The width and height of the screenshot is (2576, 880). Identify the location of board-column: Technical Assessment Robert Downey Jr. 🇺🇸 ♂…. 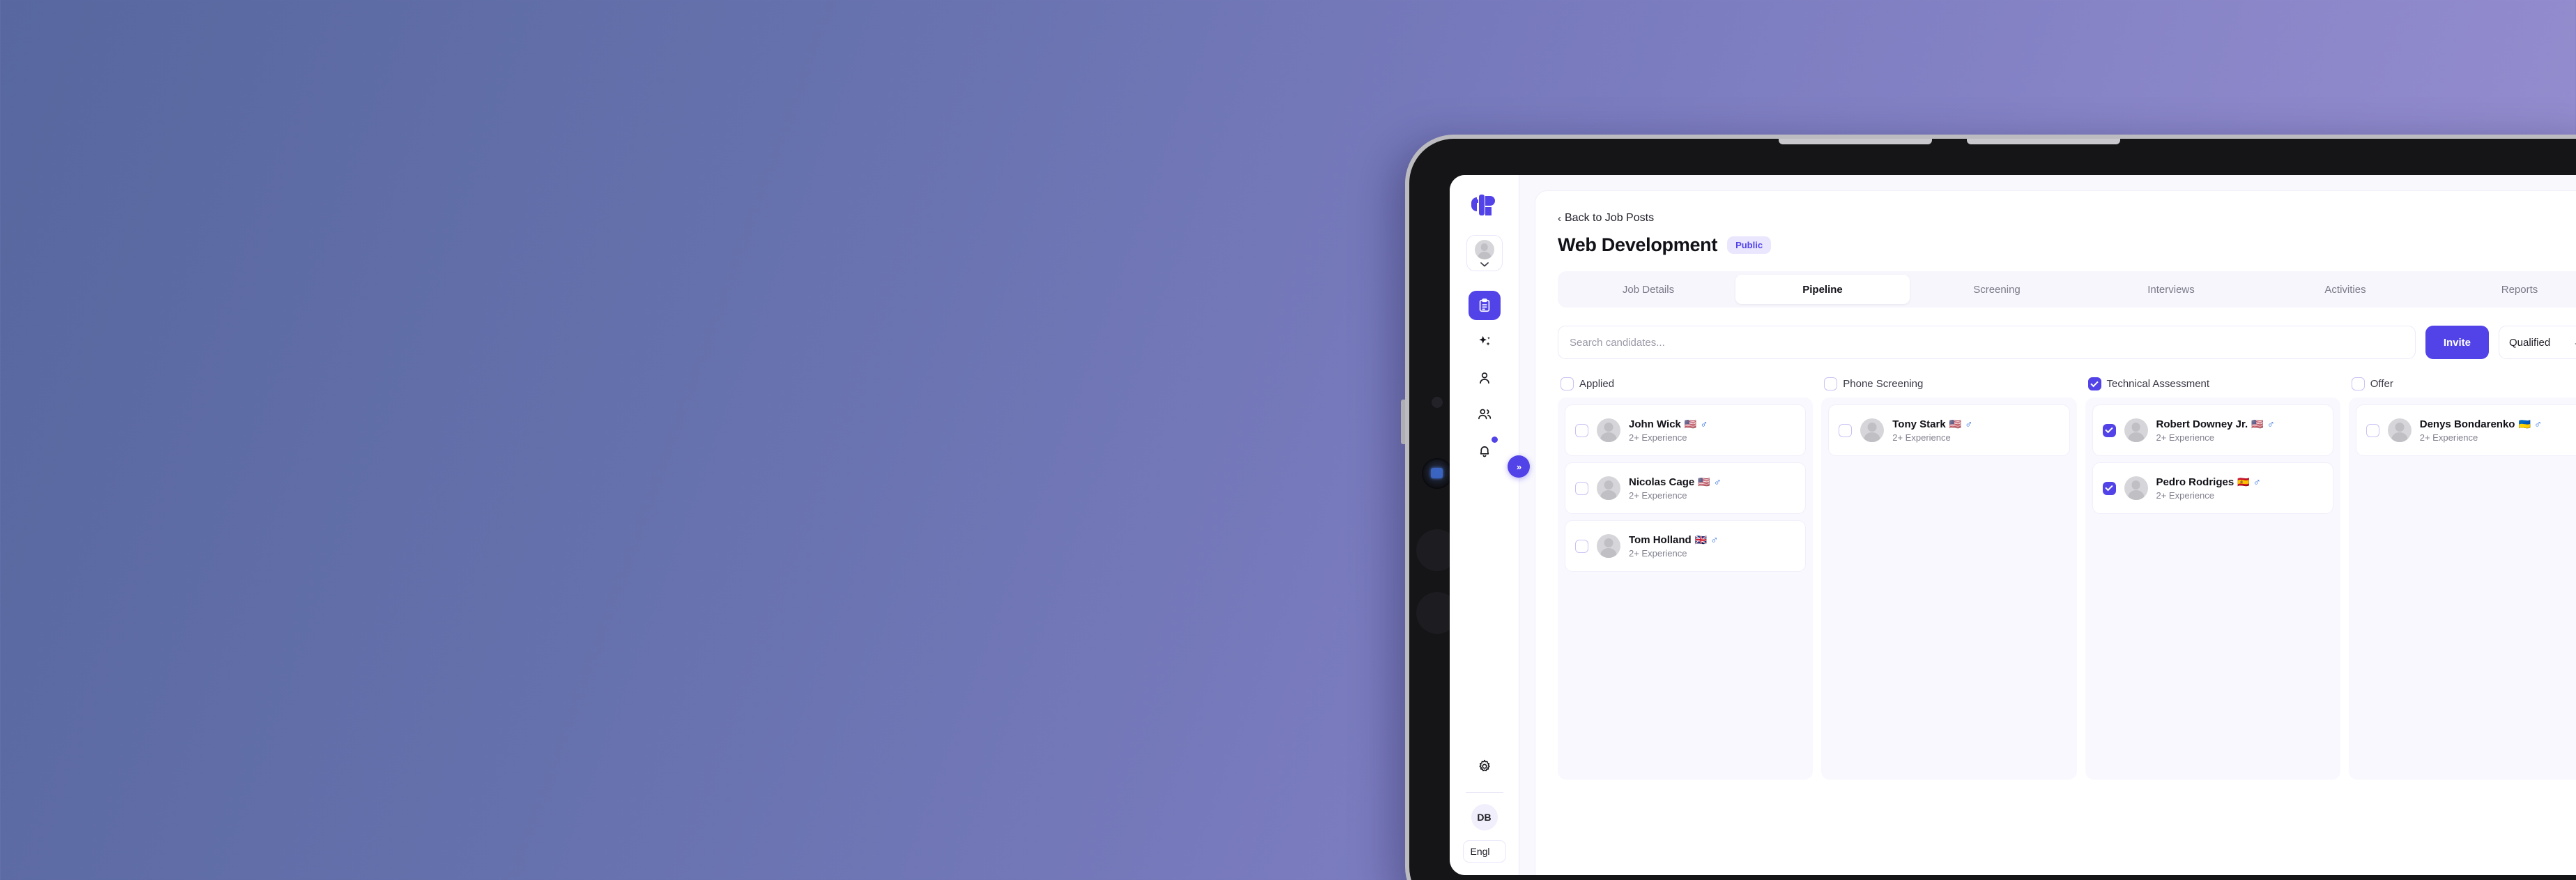
(2212, 578).